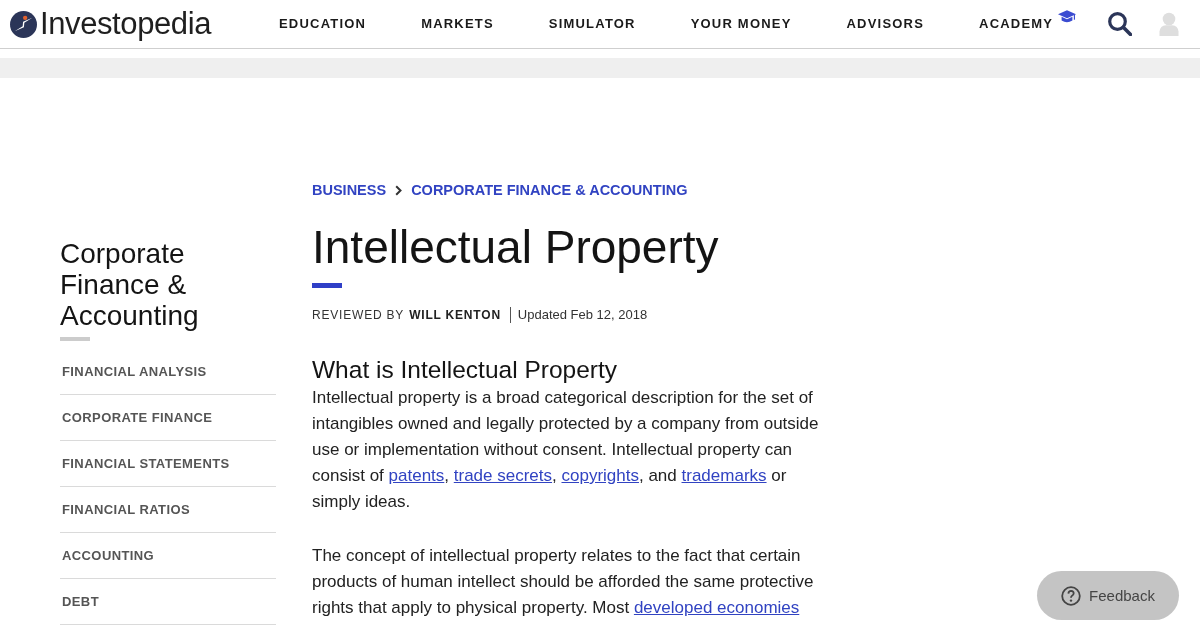 This screenshot has height=630, width=1200. What do you see at coordinates (455, 315) in the screenshot?
I see `reviewer-link: WILL KENTON` at bounding box center [455, 315].